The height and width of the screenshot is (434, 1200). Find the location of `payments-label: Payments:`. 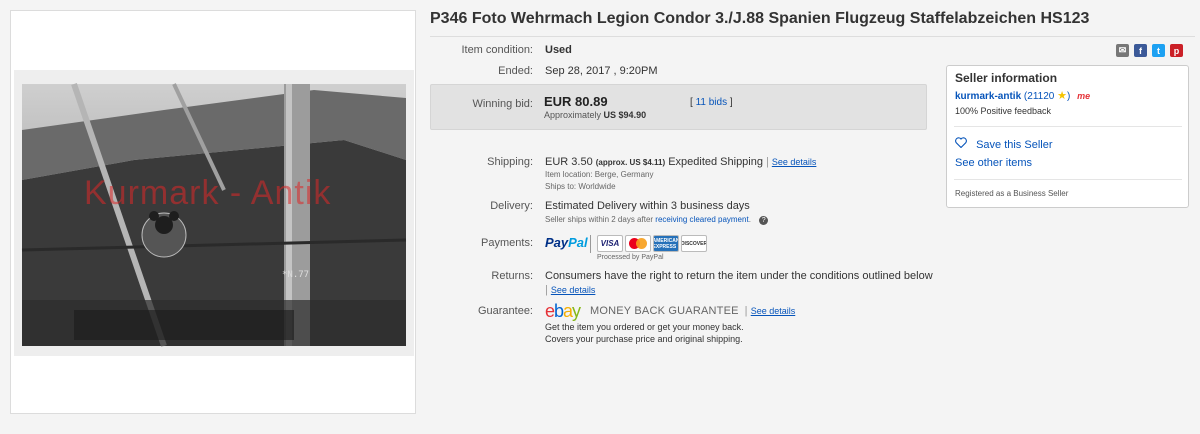

payments-label: Payments: is located at coordinates (507, 243).